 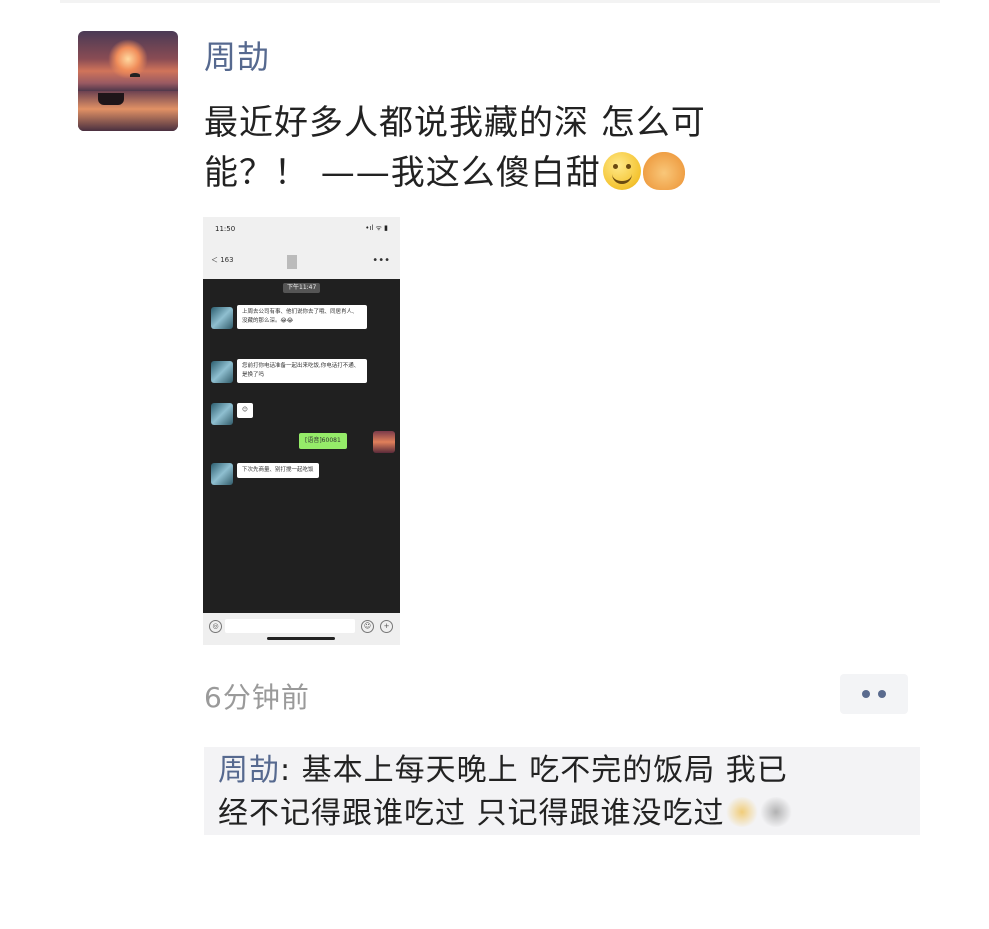 I want to click on handshake-emoji-icon, so click(x=663, y=171).